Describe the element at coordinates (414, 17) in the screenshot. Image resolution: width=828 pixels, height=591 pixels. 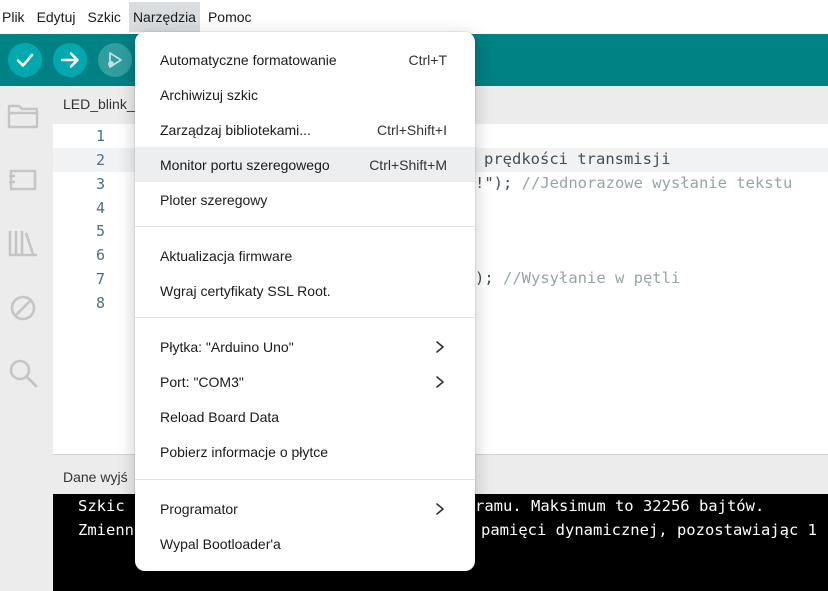
I see `menu-bar: Plik Edytuj Szkic Narzędzia Pomoc` at that location.